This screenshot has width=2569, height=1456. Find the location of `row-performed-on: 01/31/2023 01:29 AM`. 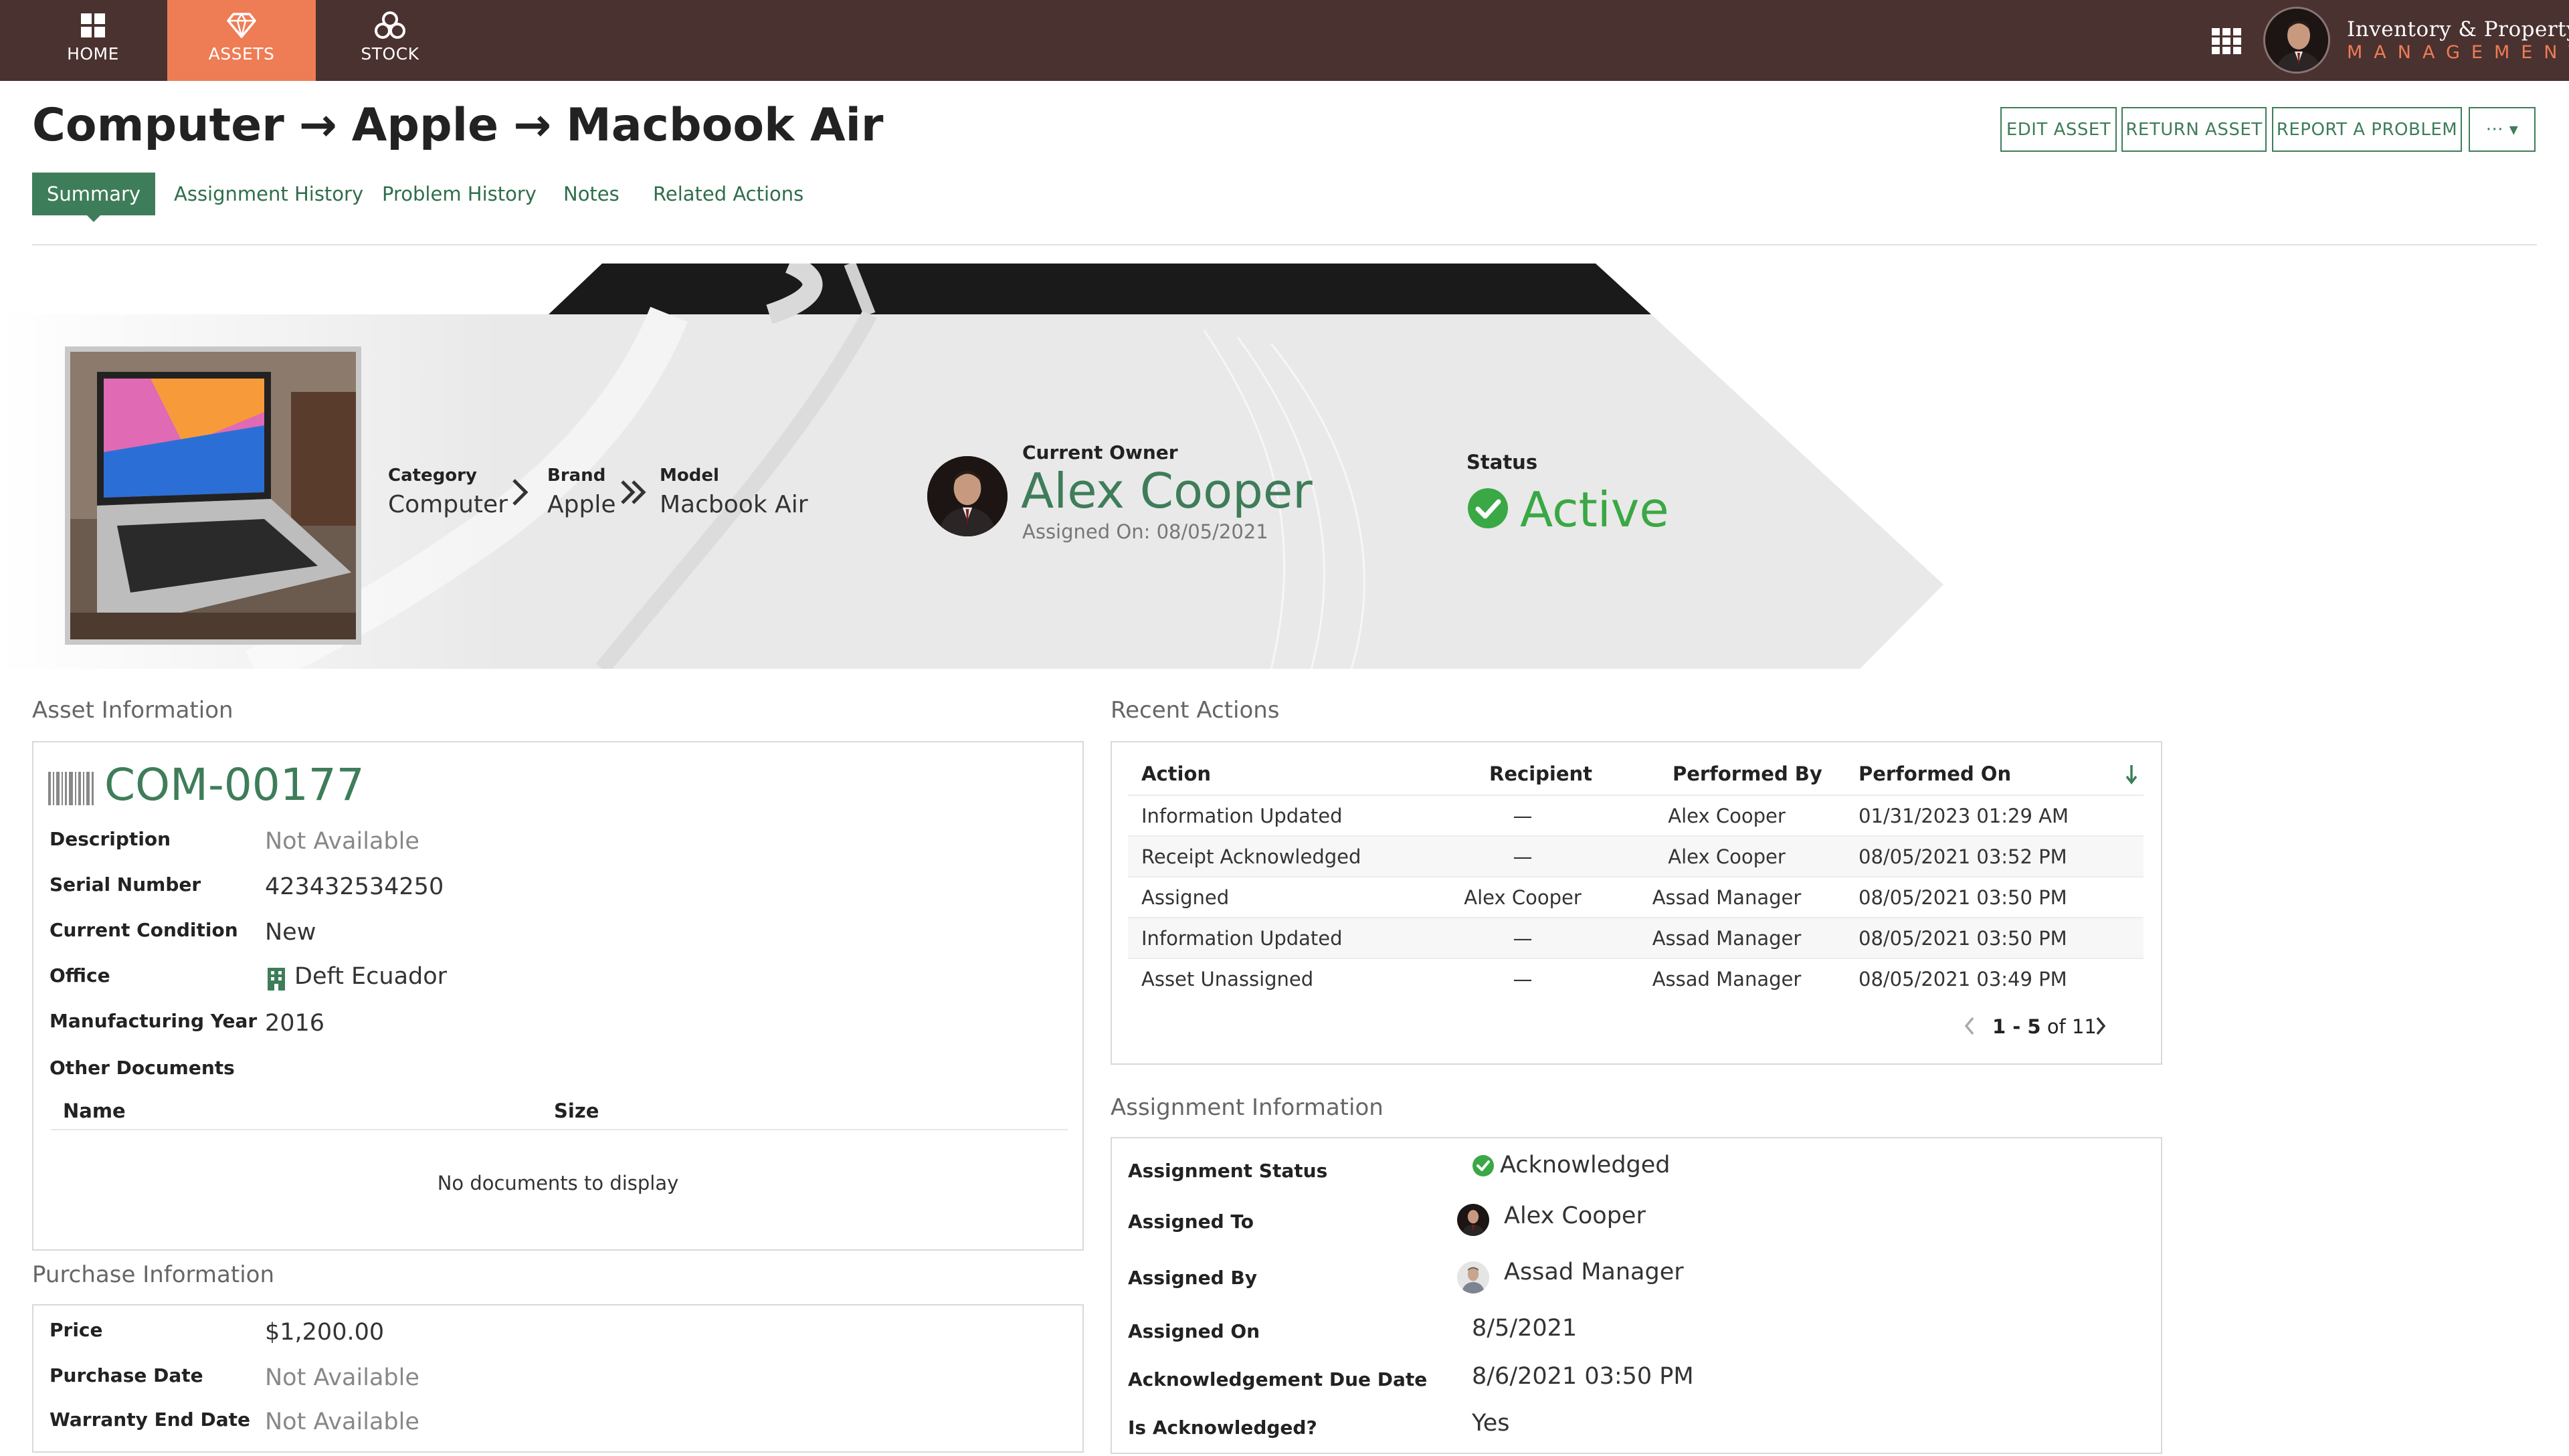

row-performed-on: 01/31/2023 01:29 AM is located at coordinates (1964, 816).